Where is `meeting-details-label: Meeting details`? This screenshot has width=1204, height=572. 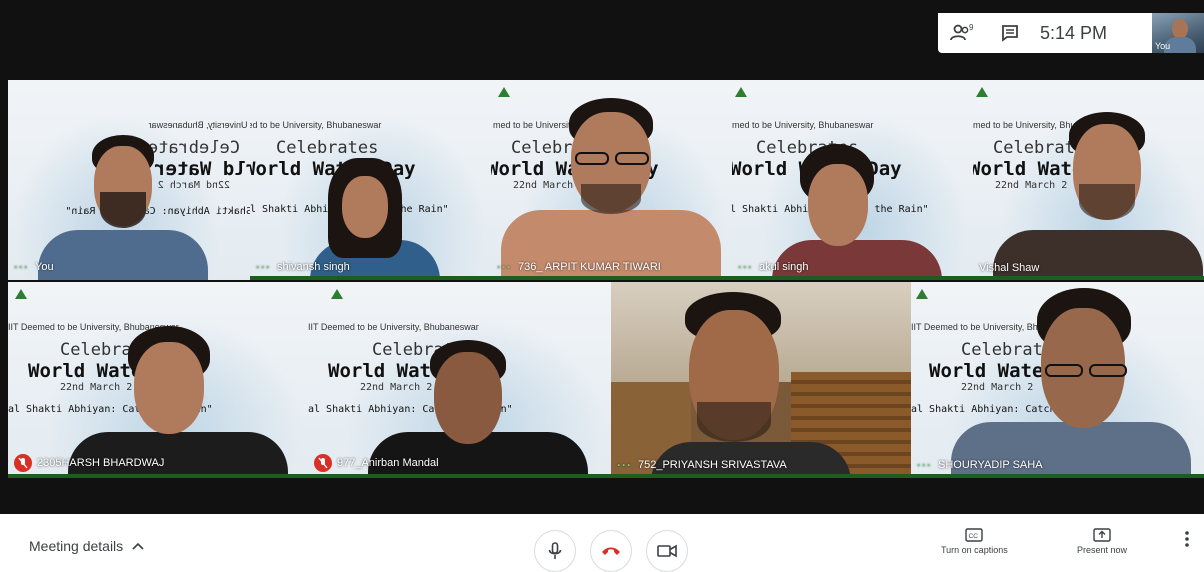
meeting-details-label: Meeting details is located at coordinates (76, 546).